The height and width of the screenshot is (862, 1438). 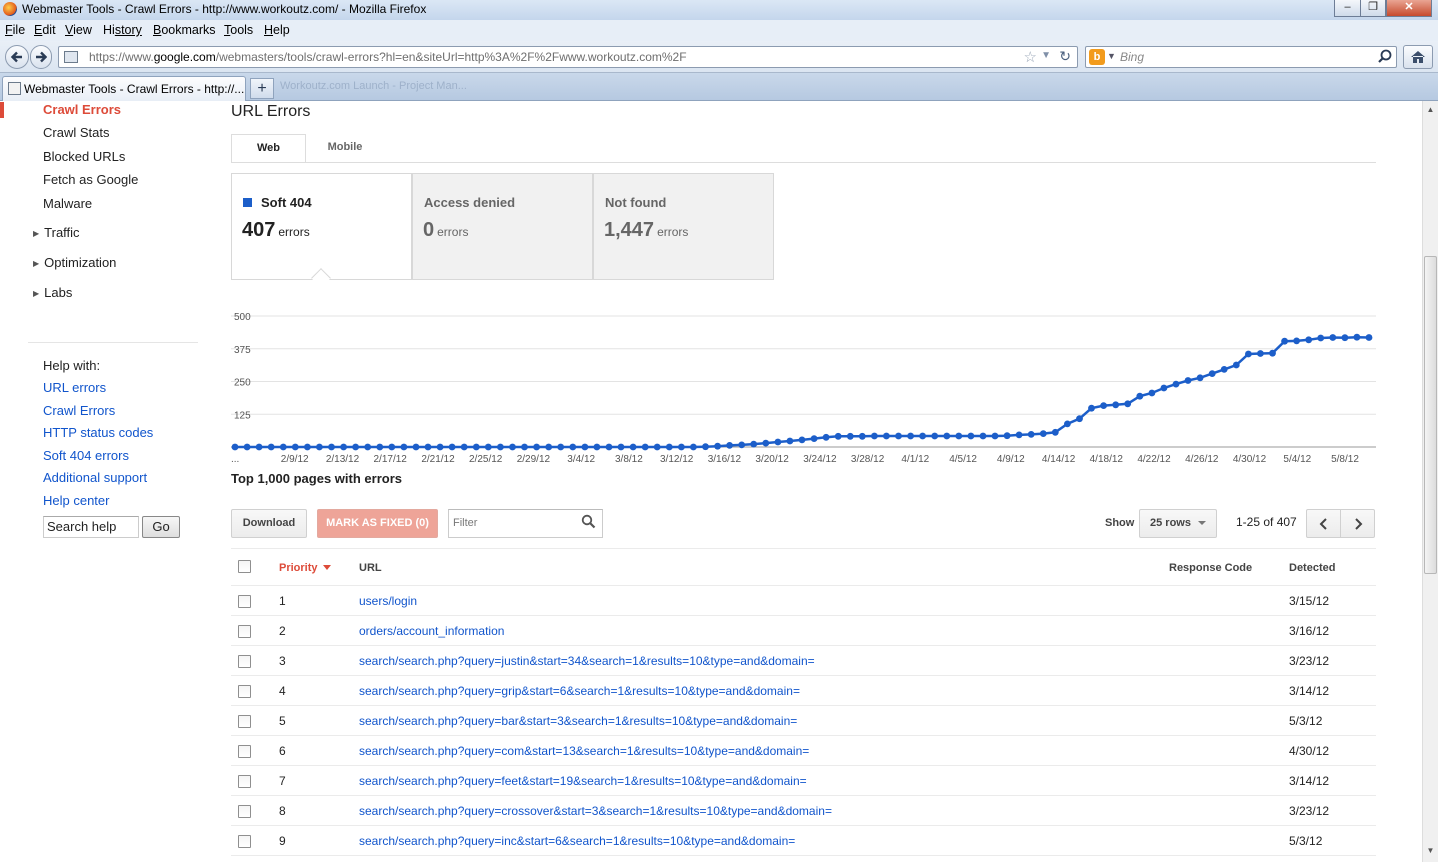 What do you see at coordinates (91, 527) in the screenshot?
I see `search-help-input: Search help` at bounding box center [91, 527].